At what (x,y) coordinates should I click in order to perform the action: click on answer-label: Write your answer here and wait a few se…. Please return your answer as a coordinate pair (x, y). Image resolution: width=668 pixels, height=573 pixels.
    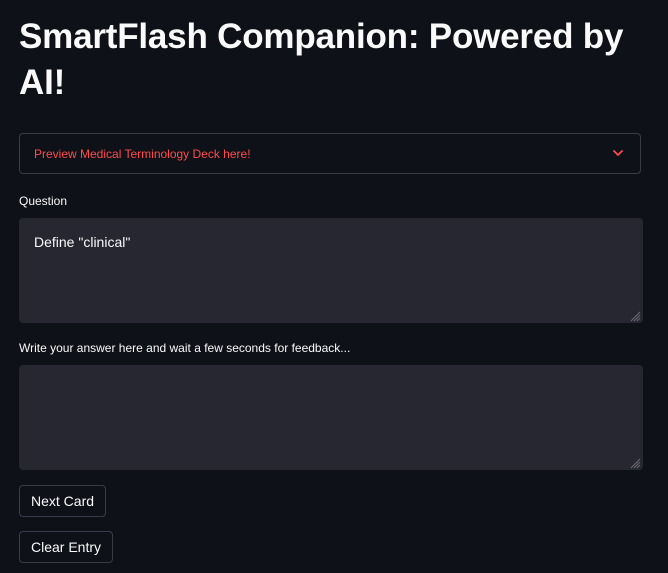
    Looking at the image, I should click on (185, 348).